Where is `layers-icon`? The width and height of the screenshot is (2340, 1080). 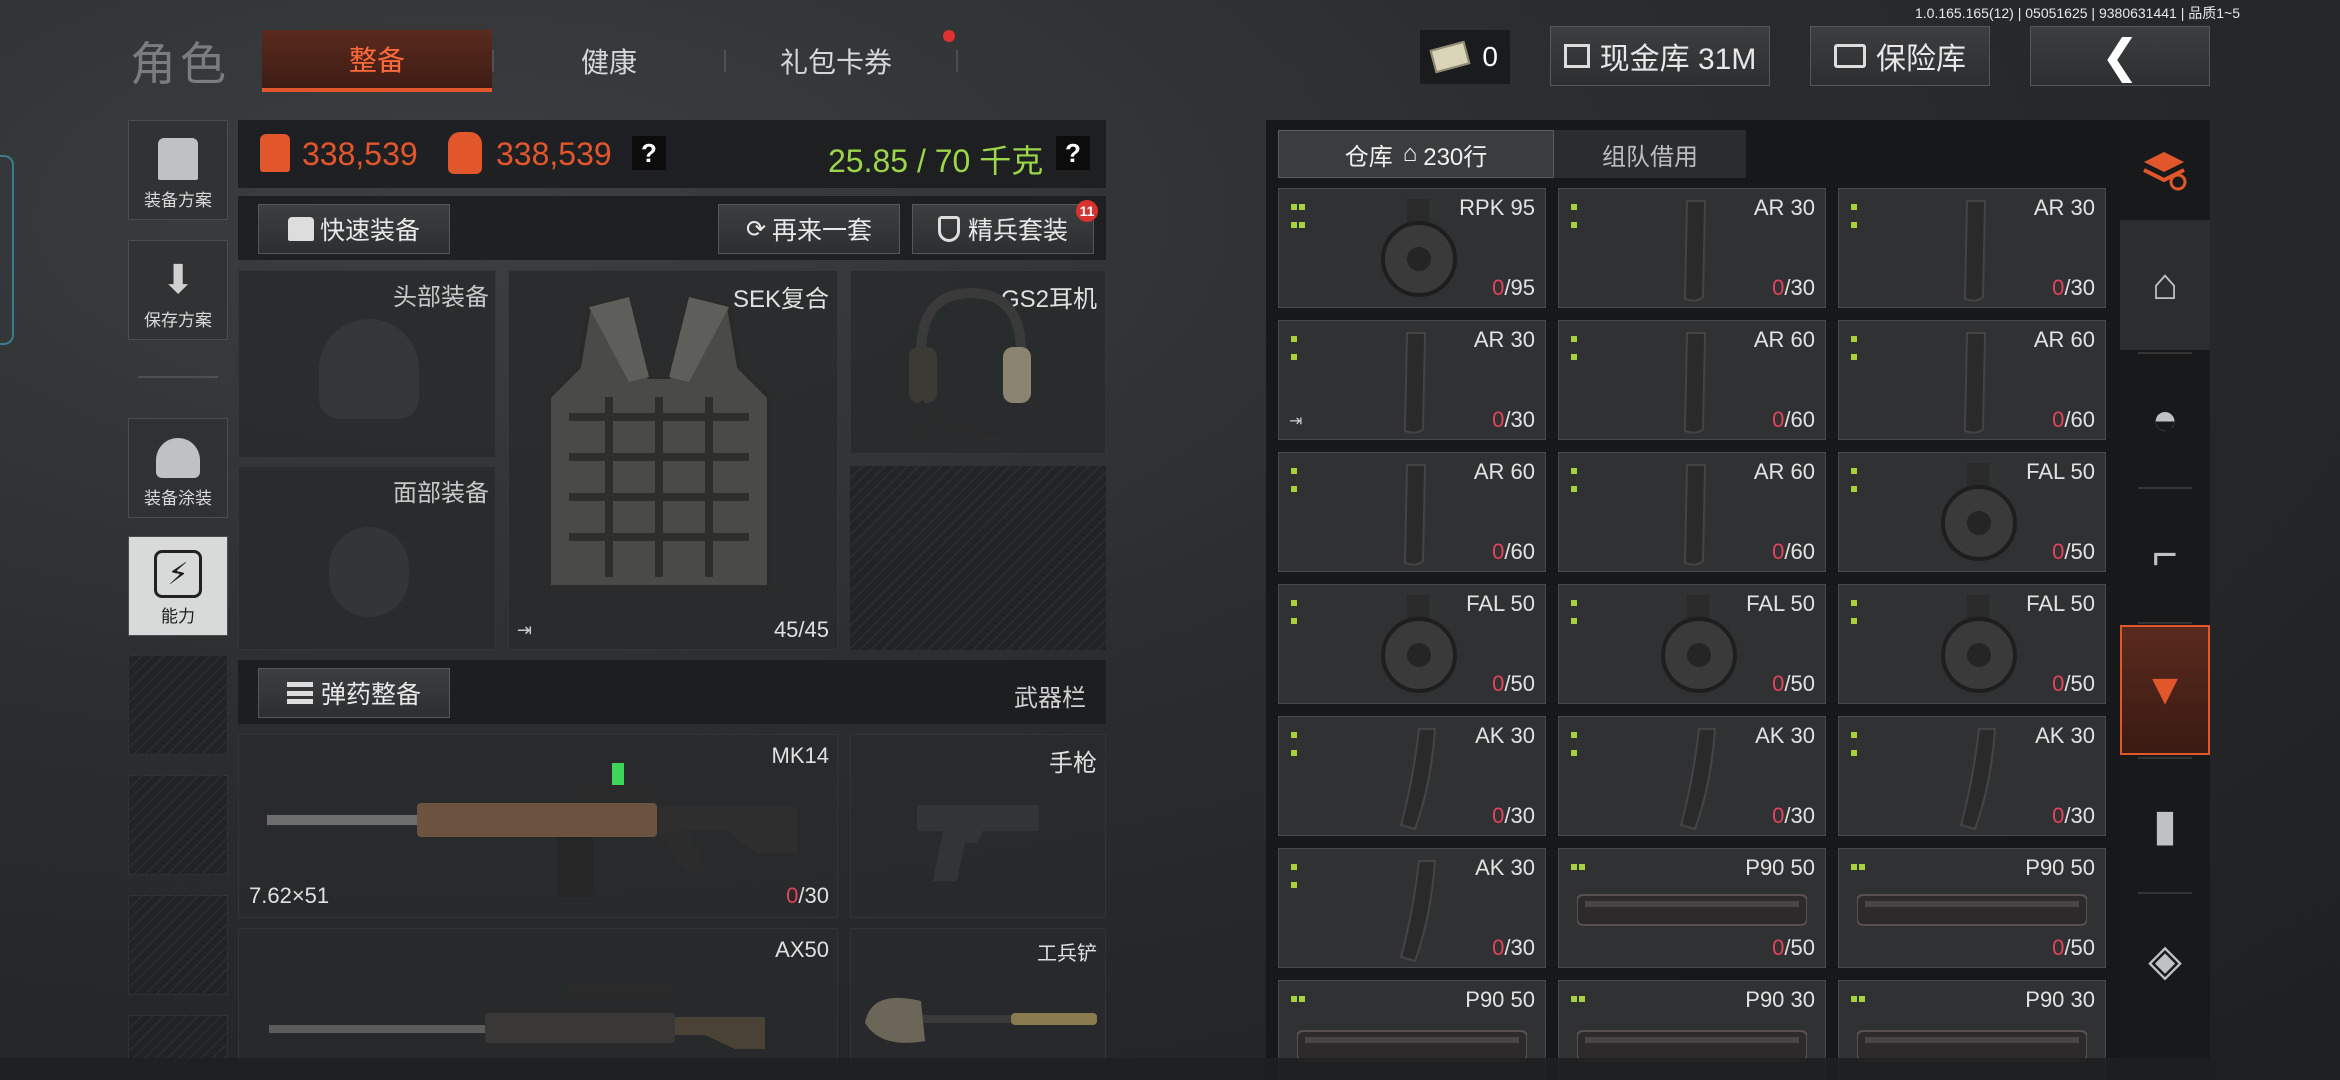 layers-icon is located at coordinates (2165, 171).